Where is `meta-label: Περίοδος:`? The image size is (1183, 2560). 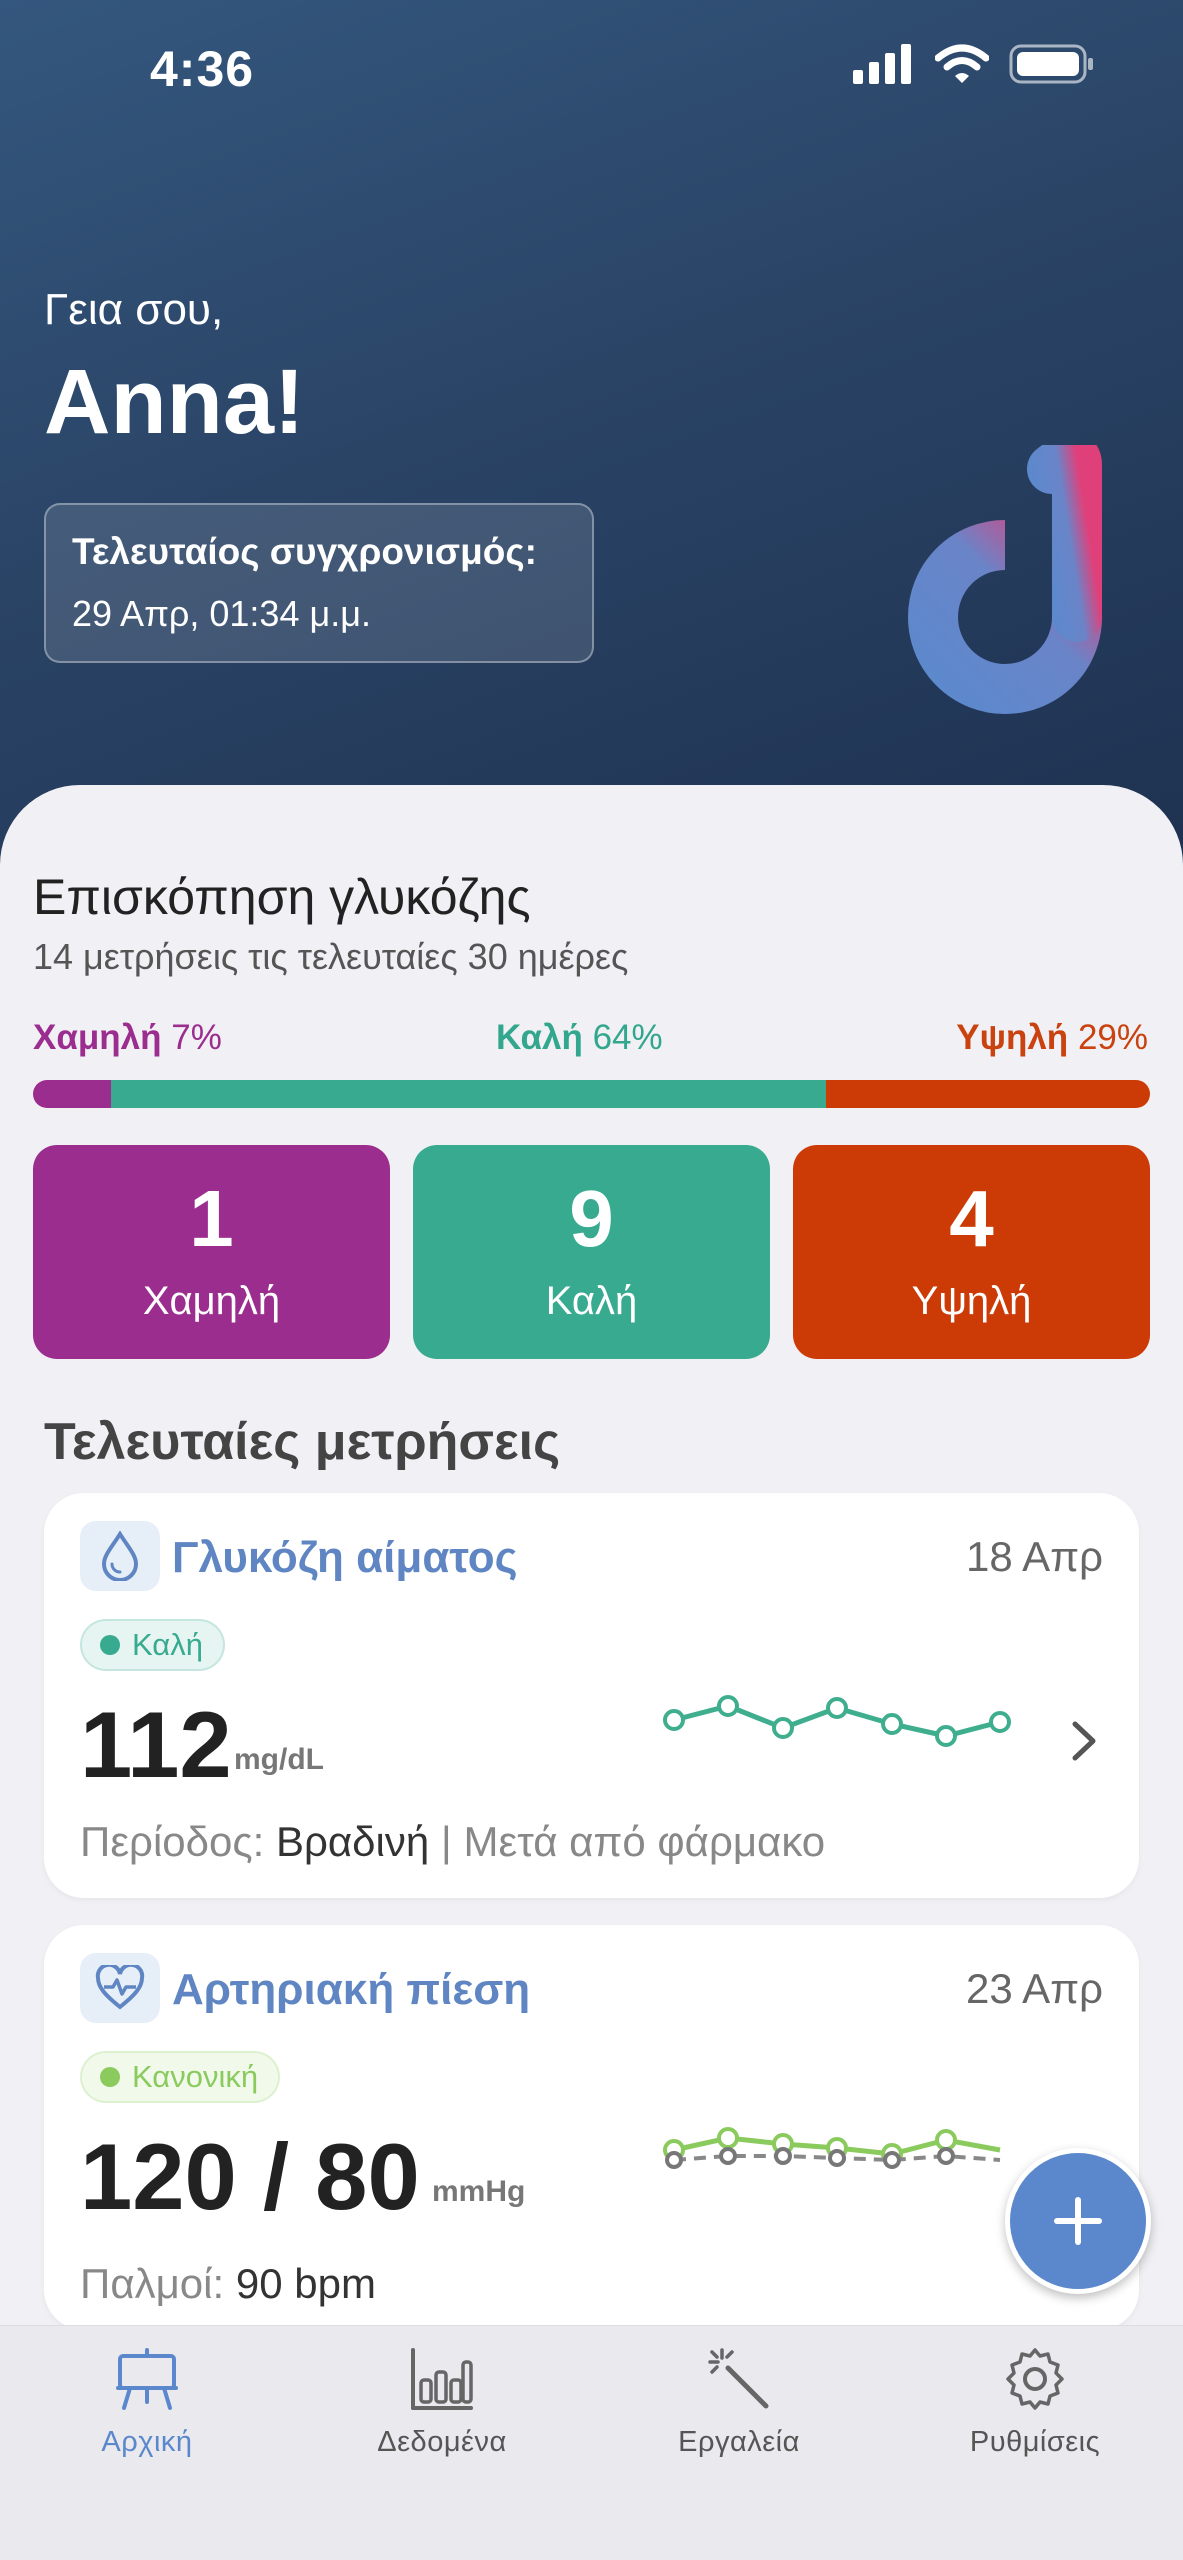 meta-label: Περίοδος: is located at coordinates (172, 1841).